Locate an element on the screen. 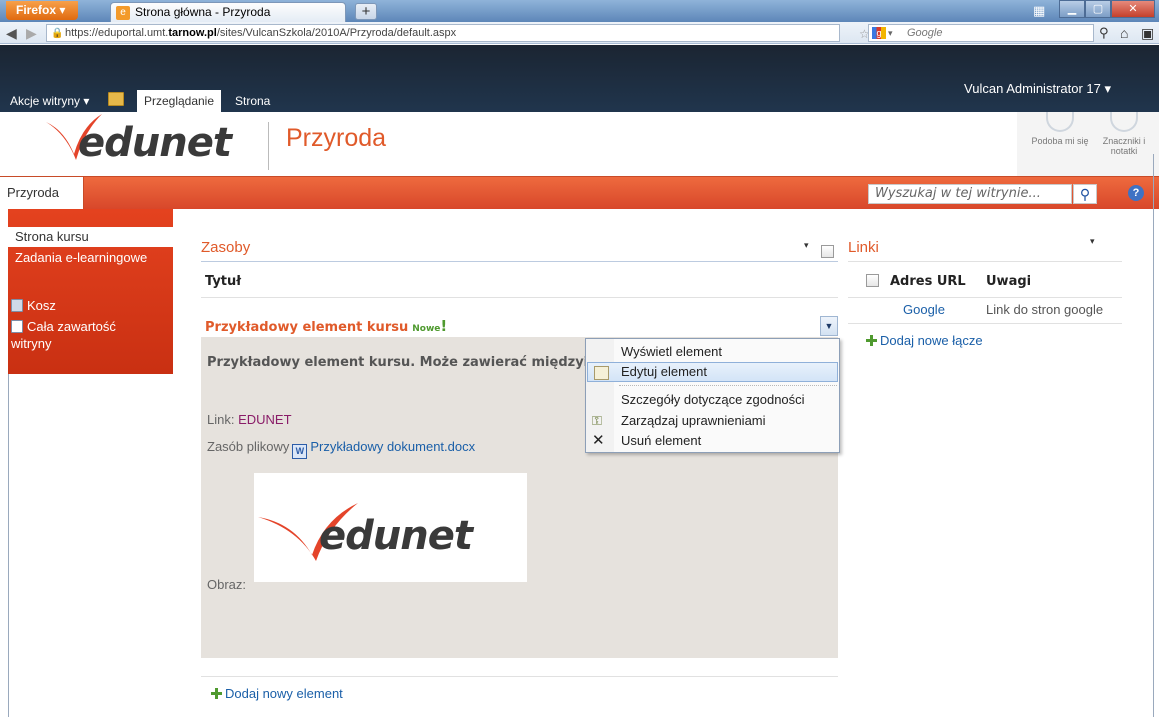 The width and height of the screenshot is (1159, 717). link-field: Link: EDUNET is located at coordinates (249, 419).